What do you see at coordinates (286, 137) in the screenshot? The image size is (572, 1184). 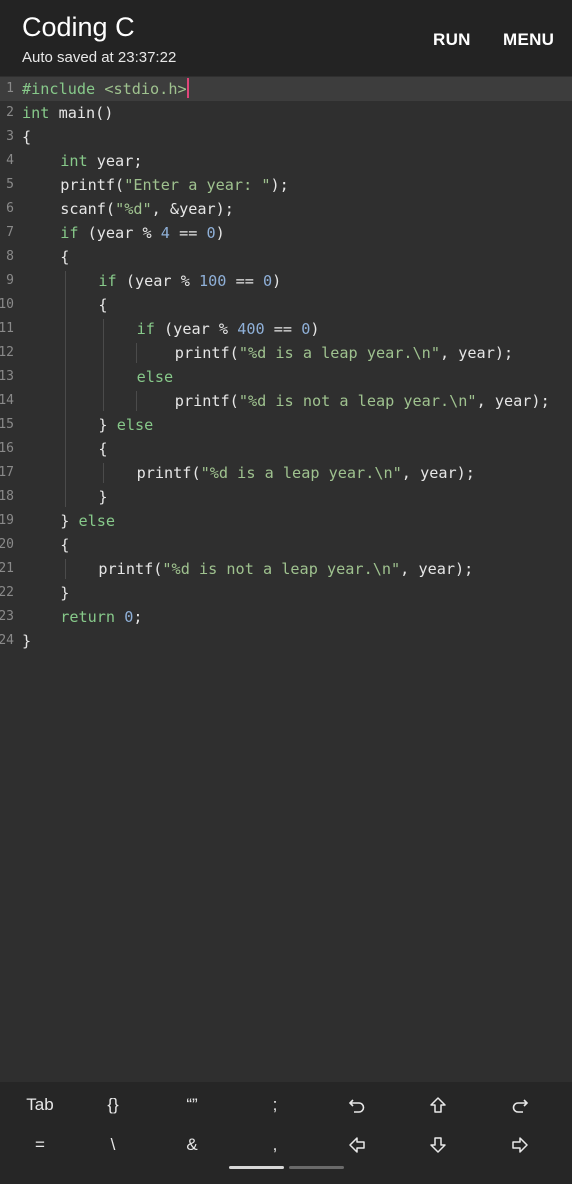 I see `code-line: 3{` at bounding box center [286, 137].